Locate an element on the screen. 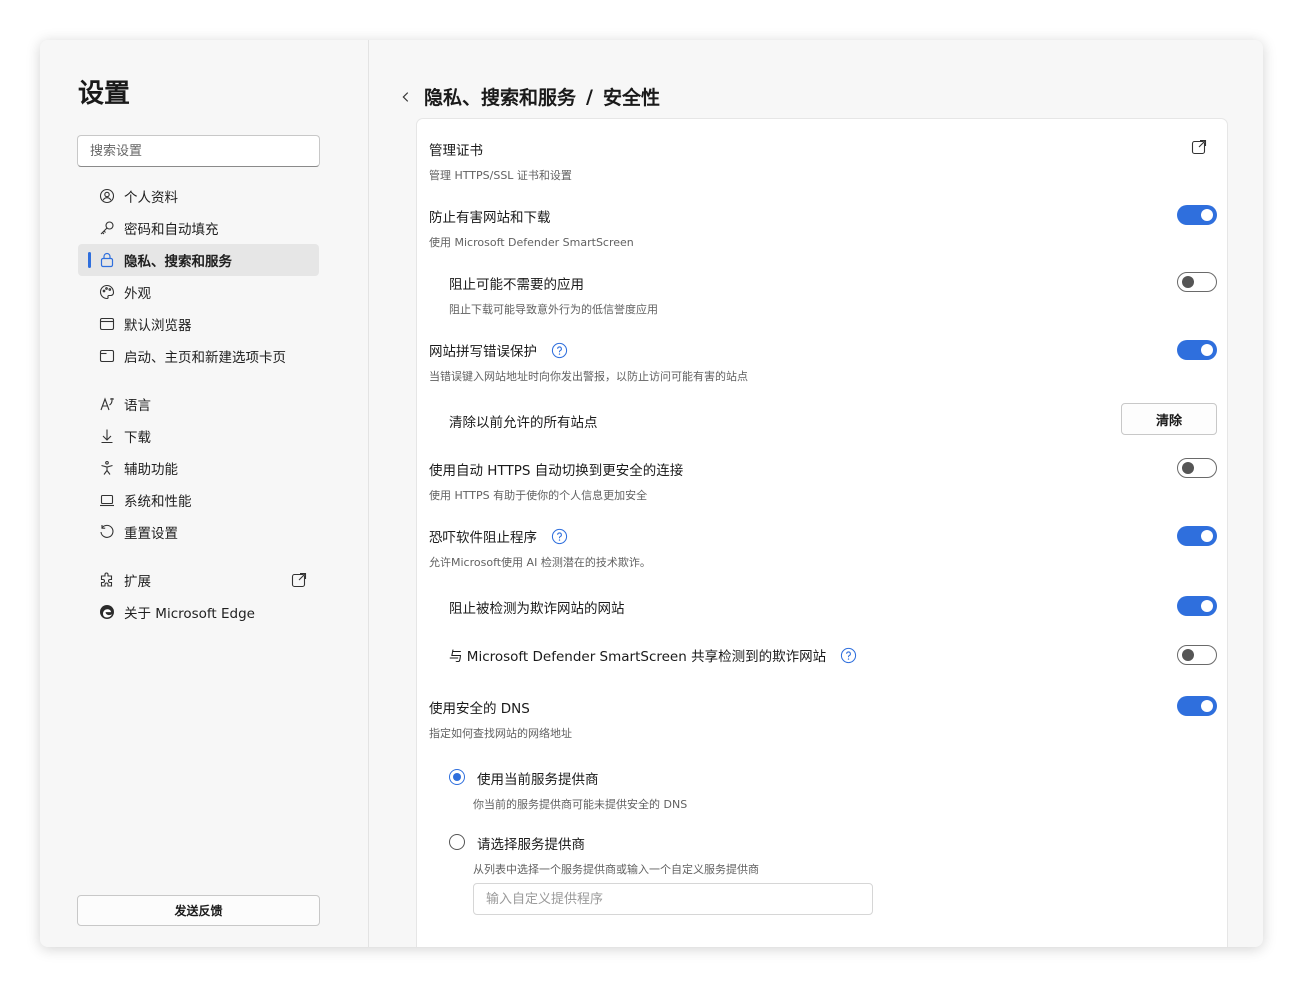 The width and height of the screenshot is (1303, 987). reset-icon is located at coordinates (107, 532).